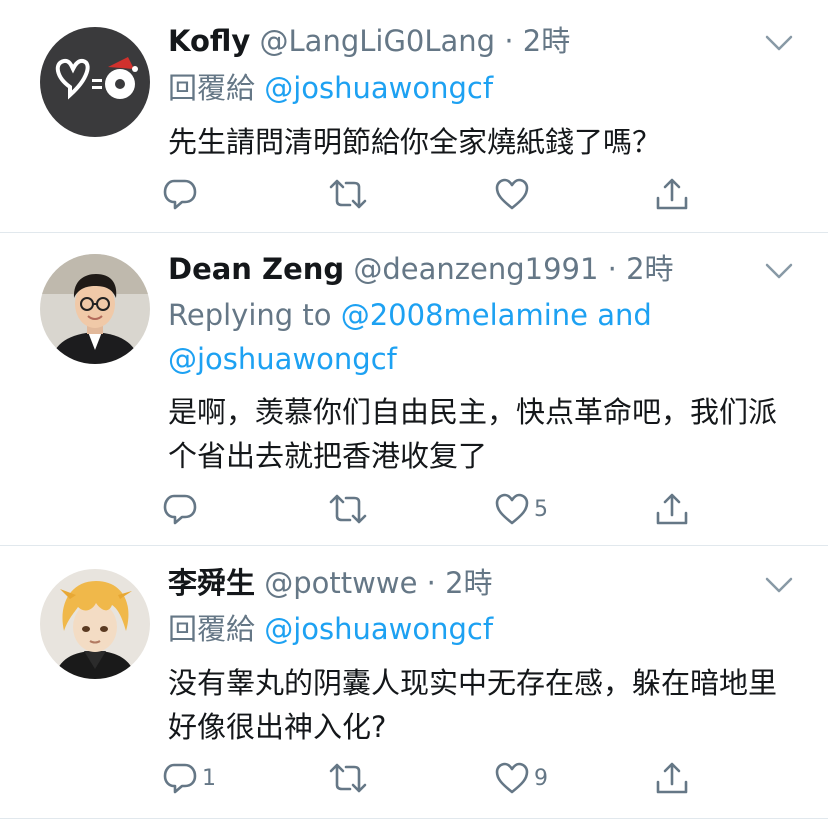  I want to click on reply-button: 1, so click(189, 778).